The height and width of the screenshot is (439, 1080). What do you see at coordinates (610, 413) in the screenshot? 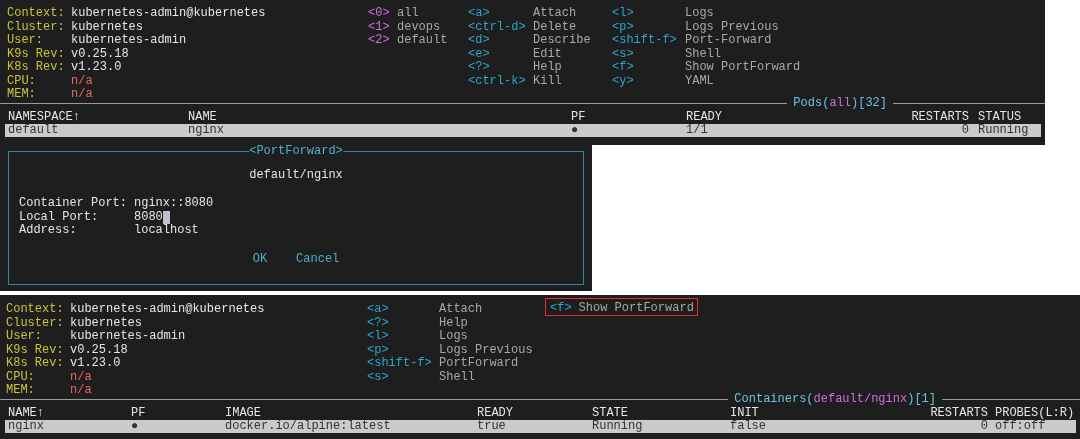
I see `column-header: STATE` at bounding box center [610, 413].